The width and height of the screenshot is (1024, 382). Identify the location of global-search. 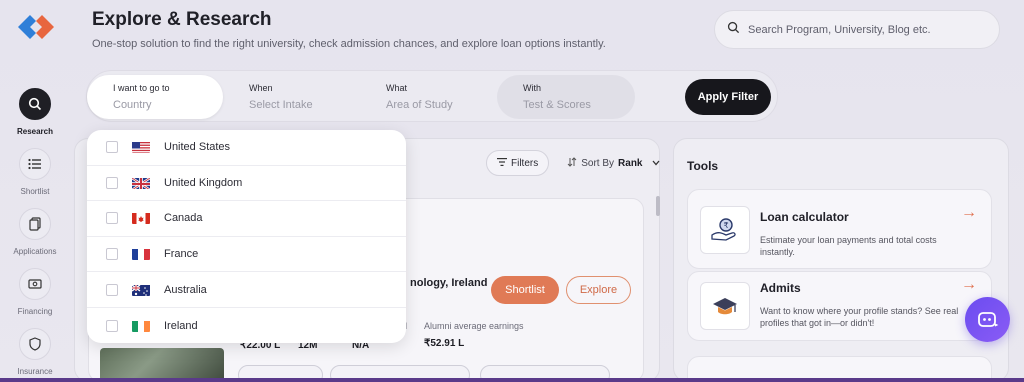
(857, 29).